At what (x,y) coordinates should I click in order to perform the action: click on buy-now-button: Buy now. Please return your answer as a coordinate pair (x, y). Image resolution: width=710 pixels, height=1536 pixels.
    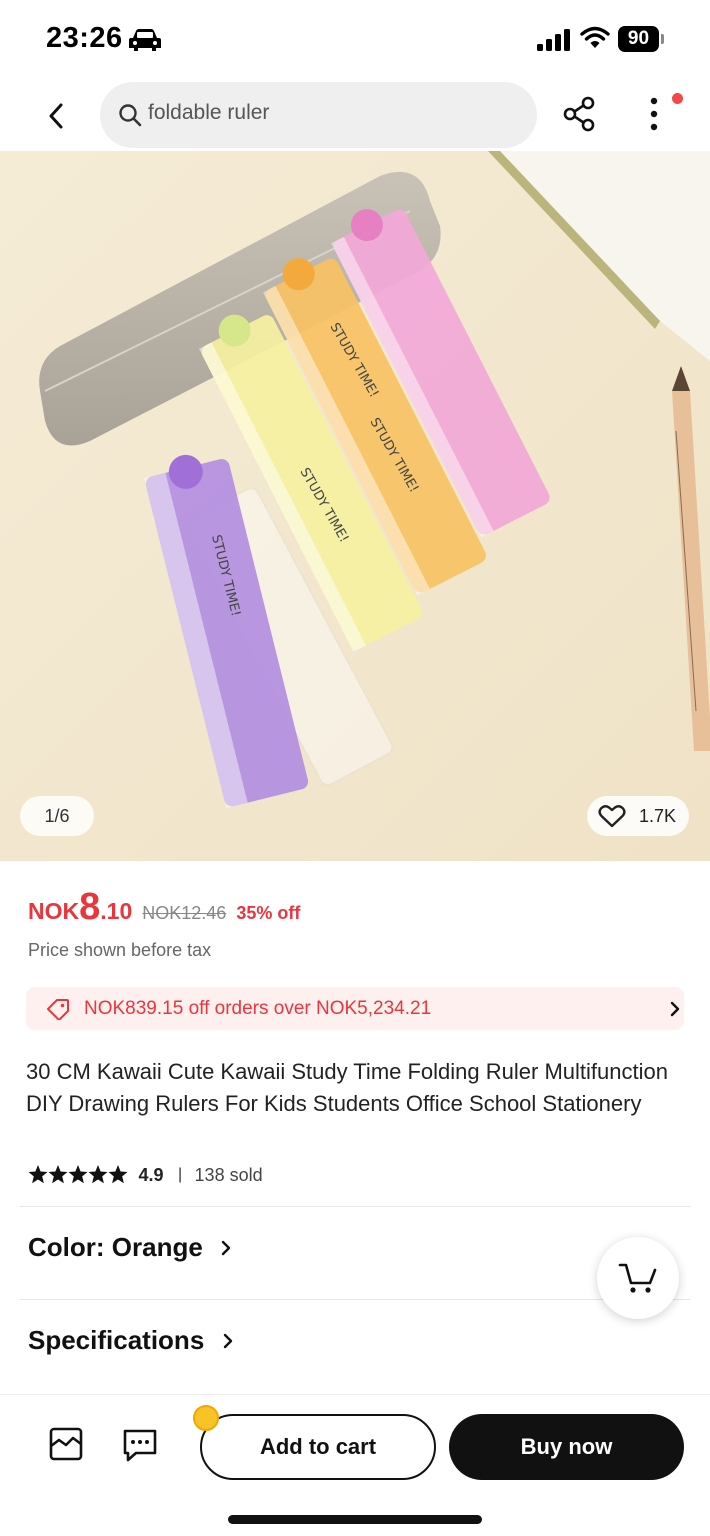
    Looking at the image, I should click on (566, 1447).